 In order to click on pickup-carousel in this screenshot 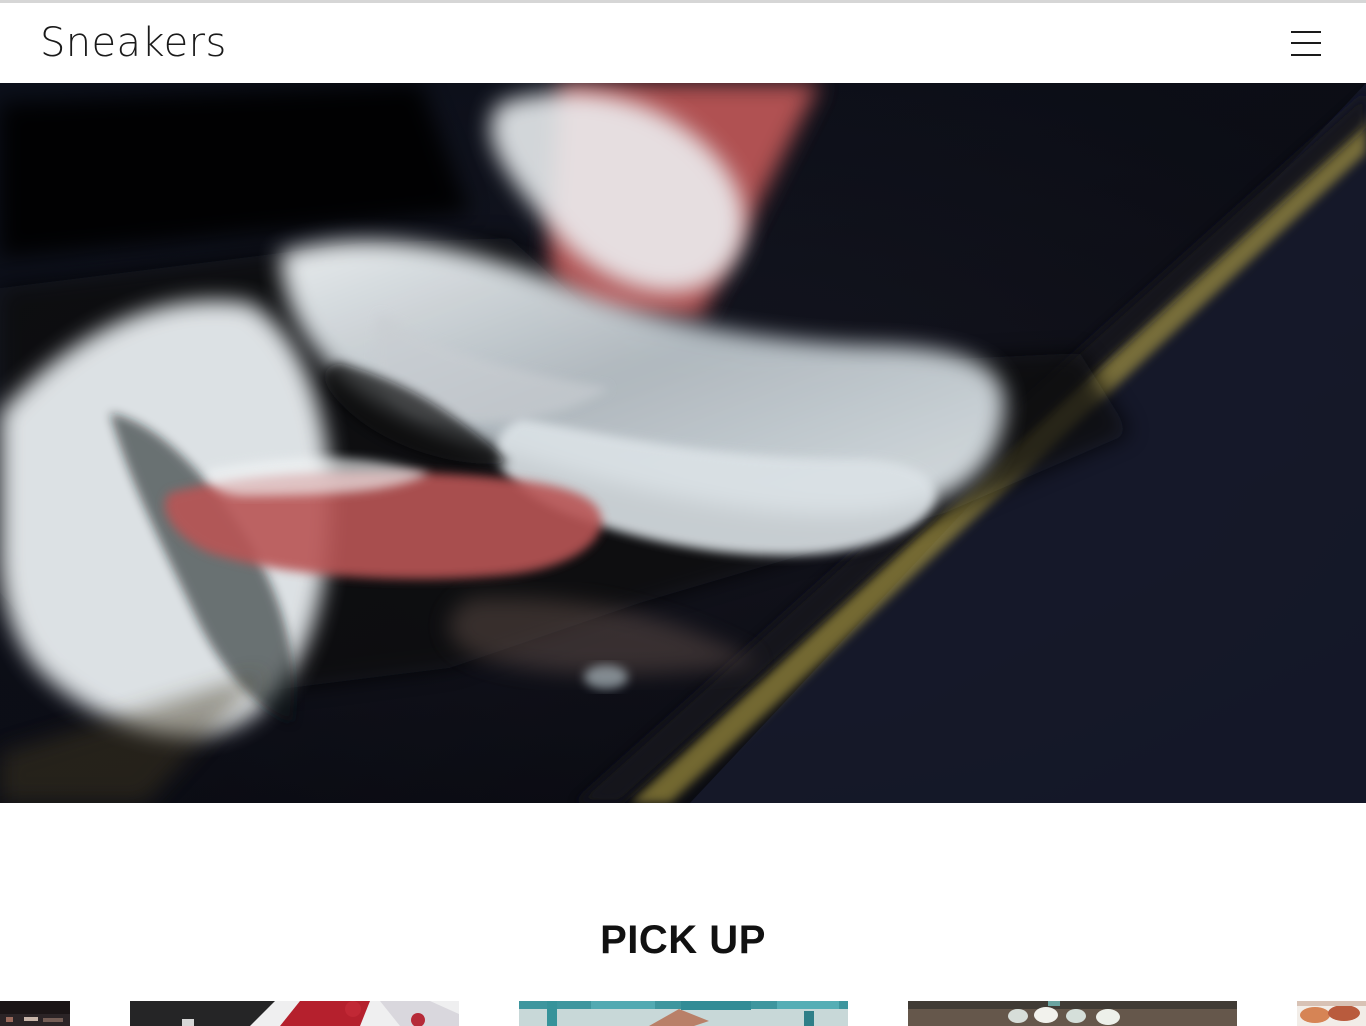, I will do `click(683, 1013)`.